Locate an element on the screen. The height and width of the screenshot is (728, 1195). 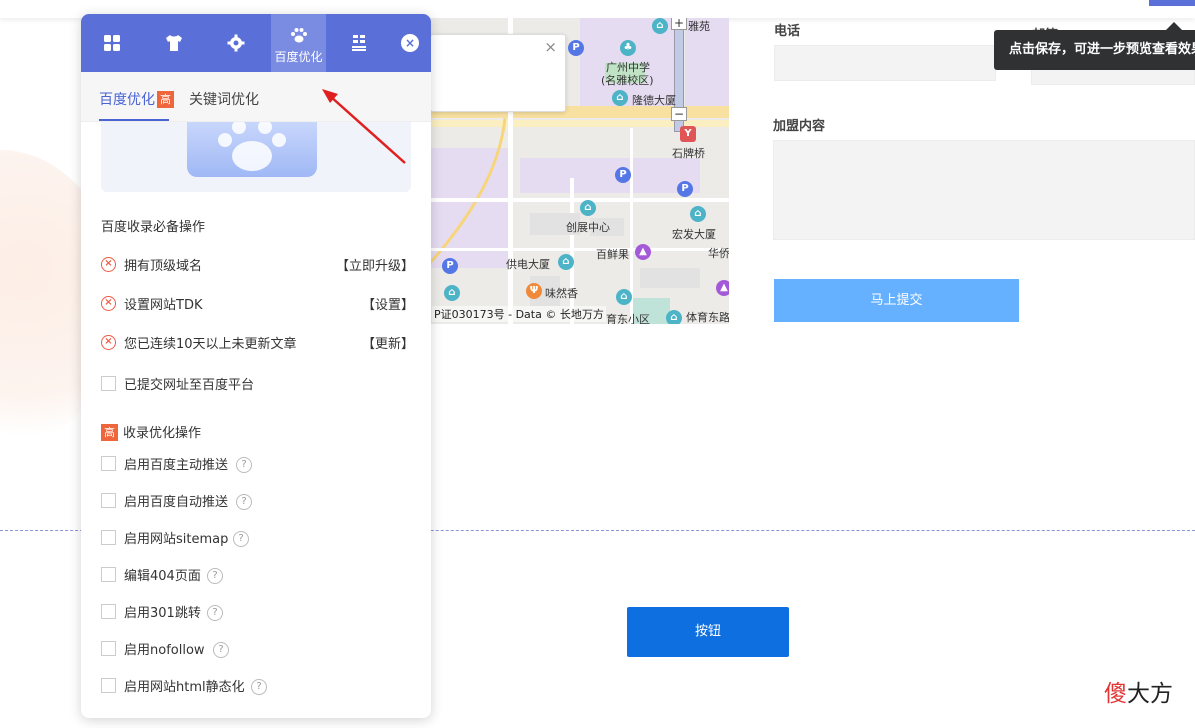
gear-icon is located at coordinates (236, 43).